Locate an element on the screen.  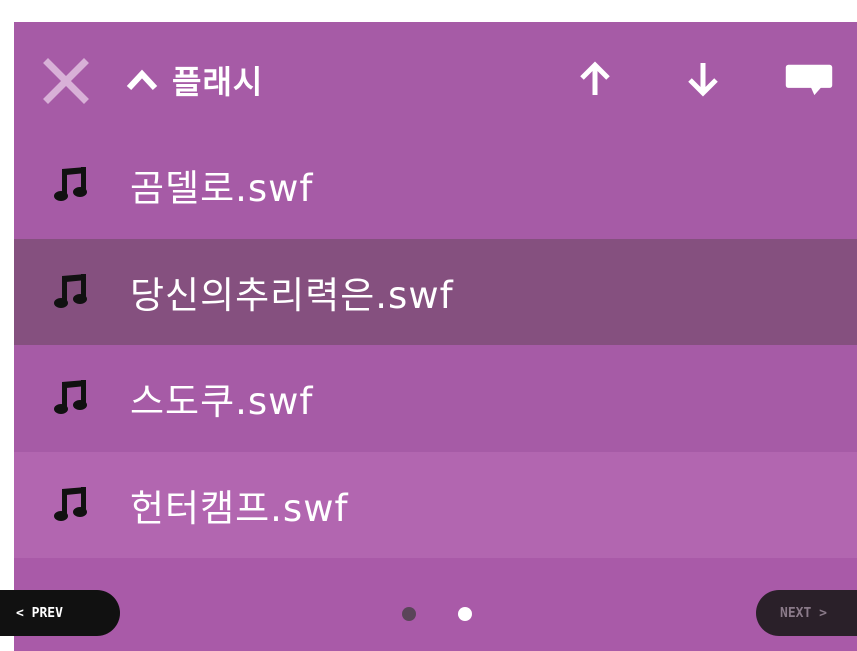
close-icon is located at coordinates (66, 81).